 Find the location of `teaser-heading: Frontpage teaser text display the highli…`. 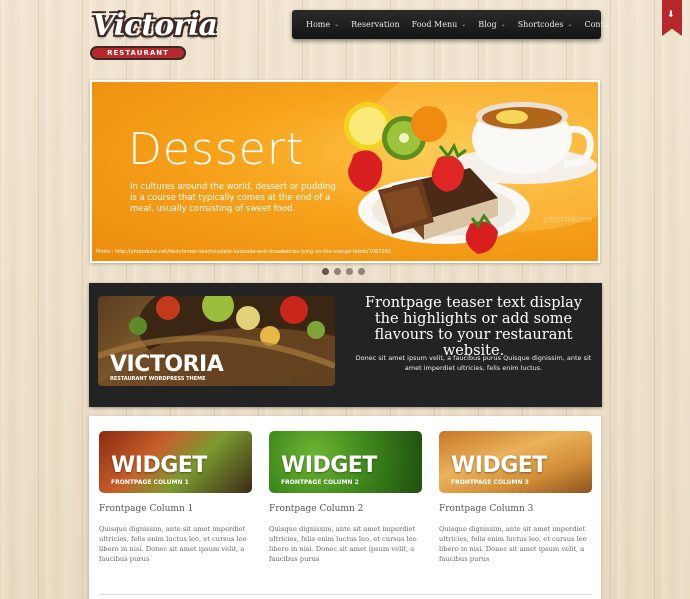

teaser-heading: Frontpage teaser text display the highli… is located at coordinates (473, 327).